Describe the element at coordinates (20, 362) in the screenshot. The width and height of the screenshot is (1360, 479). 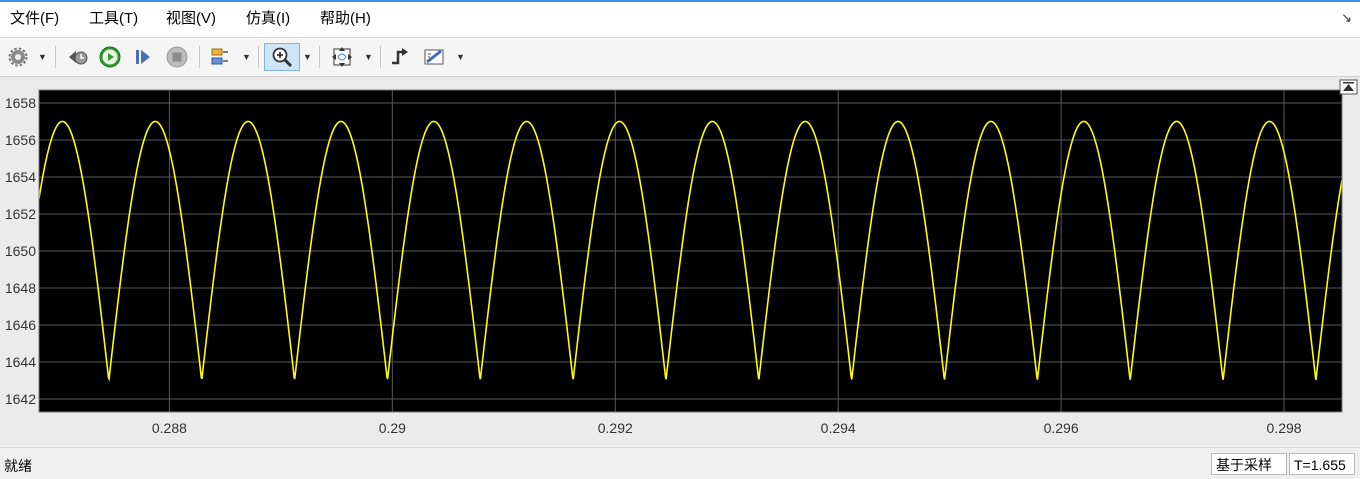
I see `y-tick-label: 1644` at that location.